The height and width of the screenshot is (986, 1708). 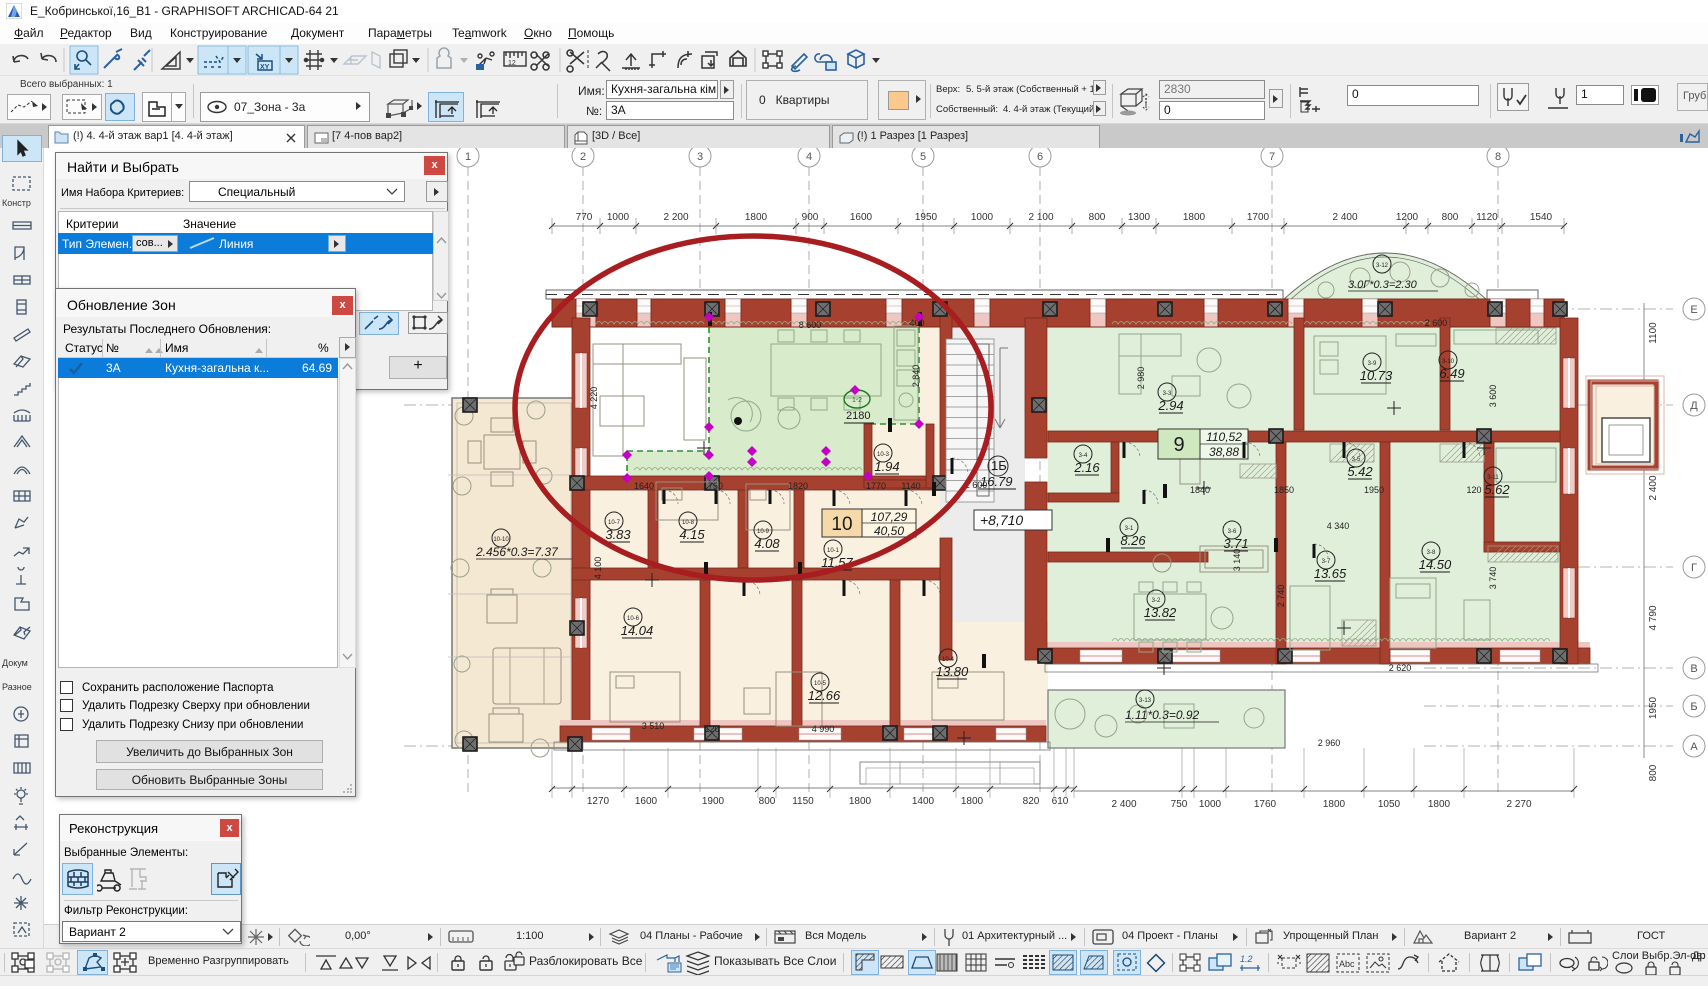 I want to click on svg-text: 1200, so click(x=1407, y=217).